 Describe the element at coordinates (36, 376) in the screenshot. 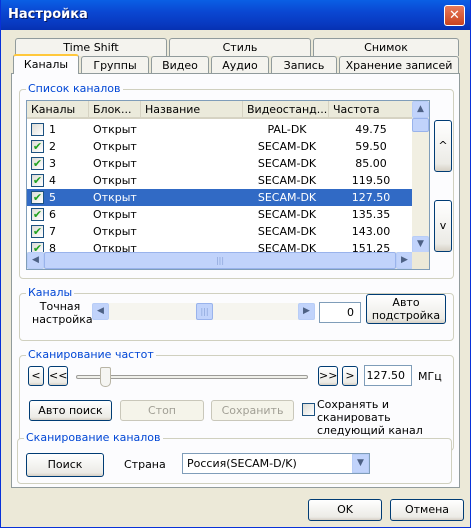

I see `step-back-button: <` at that location.